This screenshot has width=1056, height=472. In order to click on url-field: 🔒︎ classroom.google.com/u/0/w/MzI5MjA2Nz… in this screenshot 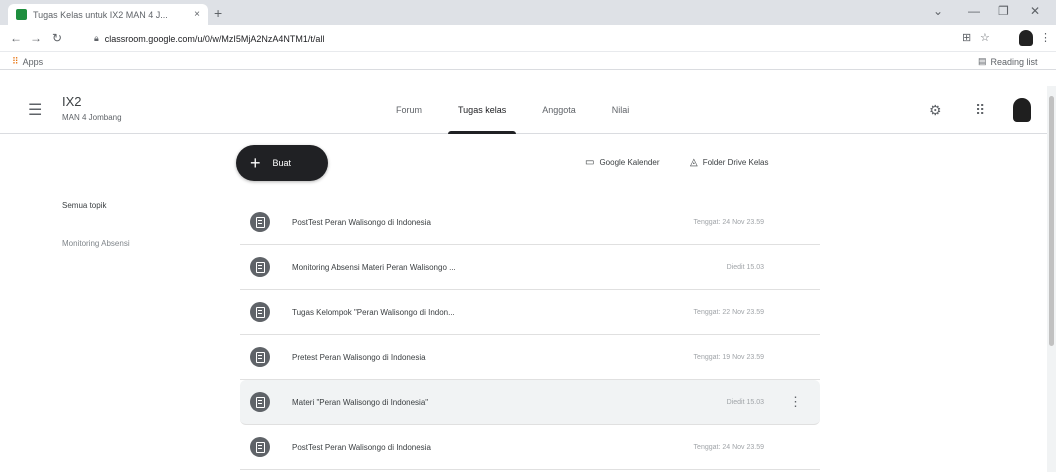, I will do `click(518, 38)`.